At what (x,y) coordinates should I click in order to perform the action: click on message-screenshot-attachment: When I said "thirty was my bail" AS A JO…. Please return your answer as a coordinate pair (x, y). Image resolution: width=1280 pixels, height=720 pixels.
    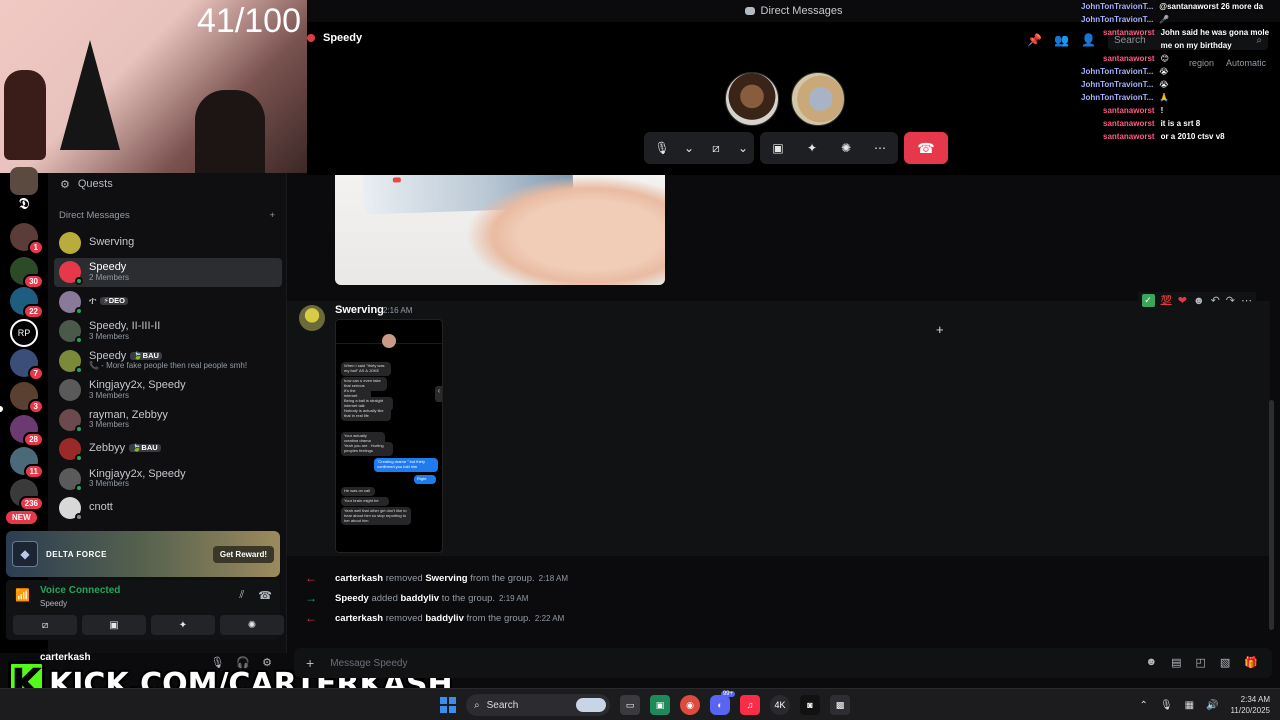
    Looking at the image, I should click on (389, 436).